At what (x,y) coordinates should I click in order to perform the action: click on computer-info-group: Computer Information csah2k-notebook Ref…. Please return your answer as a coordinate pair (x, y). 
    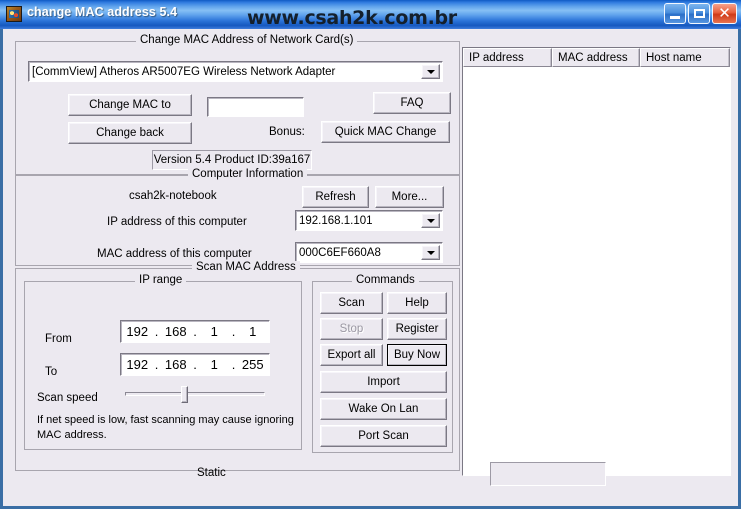
    Looking at the image, I should click on (237, 217).